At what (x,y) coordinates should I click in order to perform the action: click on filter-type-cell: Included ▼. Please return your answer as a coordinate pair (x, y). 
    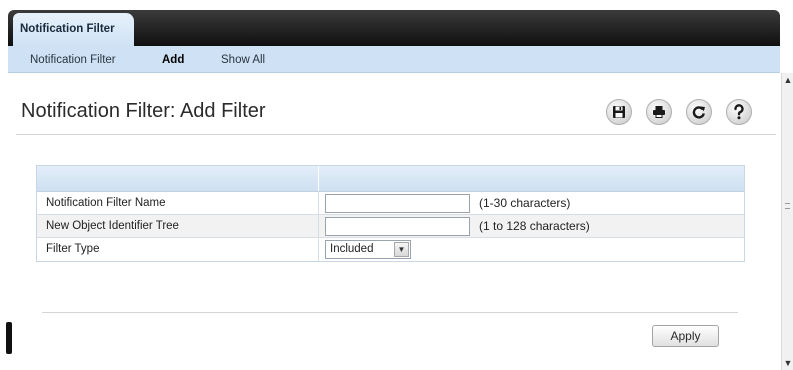
    Looking at the image, I should click on (531, 249).